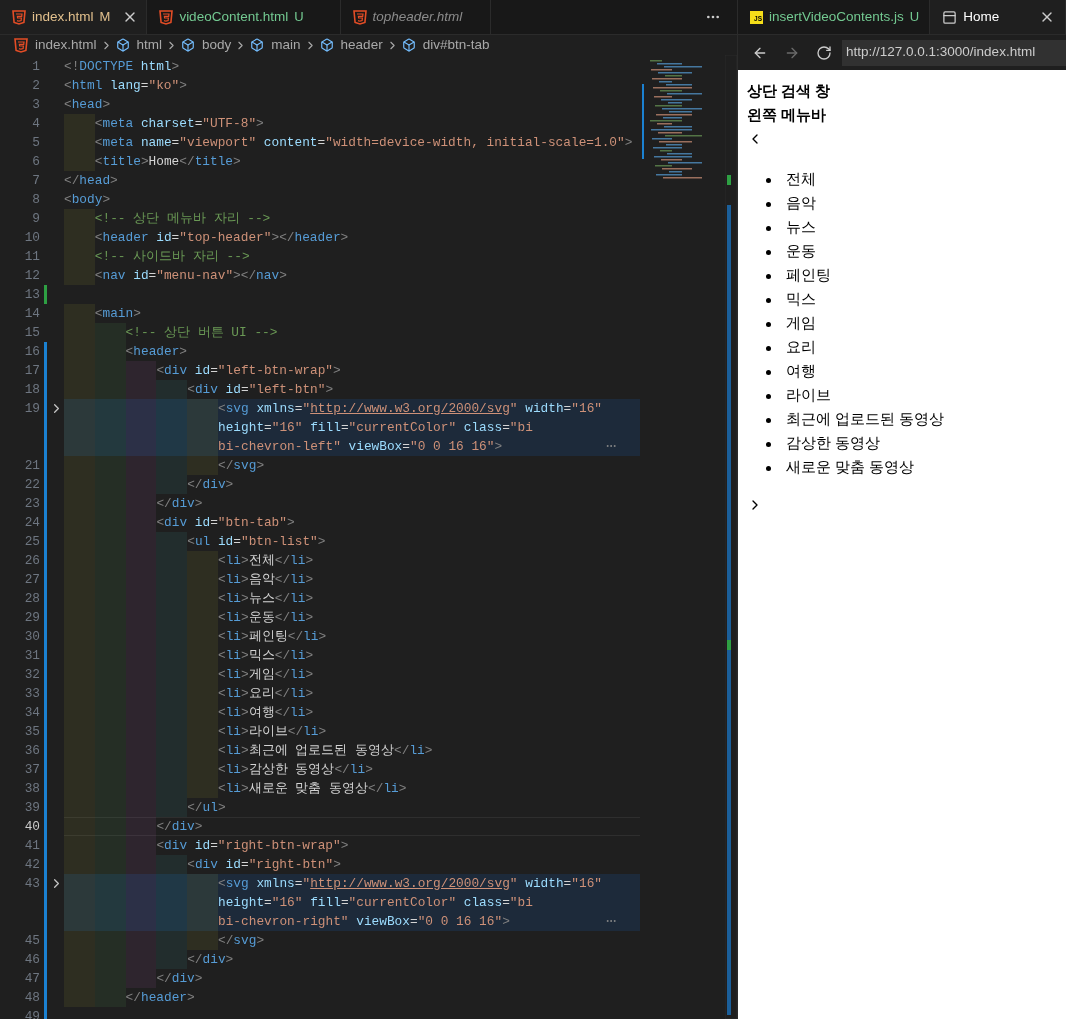 The image size is (1066, 1019). Describe the element at coordinates (31, 580) in the screenshot. I see `line-number: 27` at that location.